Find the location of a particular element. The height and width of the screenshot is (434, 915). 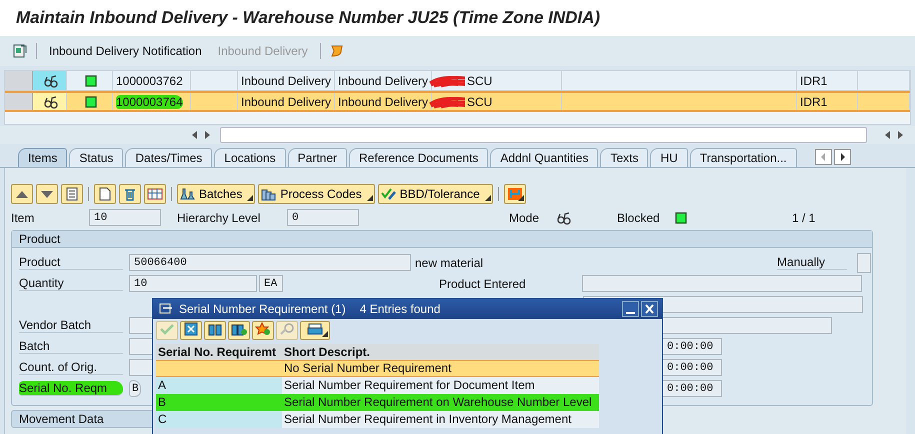

column-header: Short Descript. is located at coordinates (440, 352).